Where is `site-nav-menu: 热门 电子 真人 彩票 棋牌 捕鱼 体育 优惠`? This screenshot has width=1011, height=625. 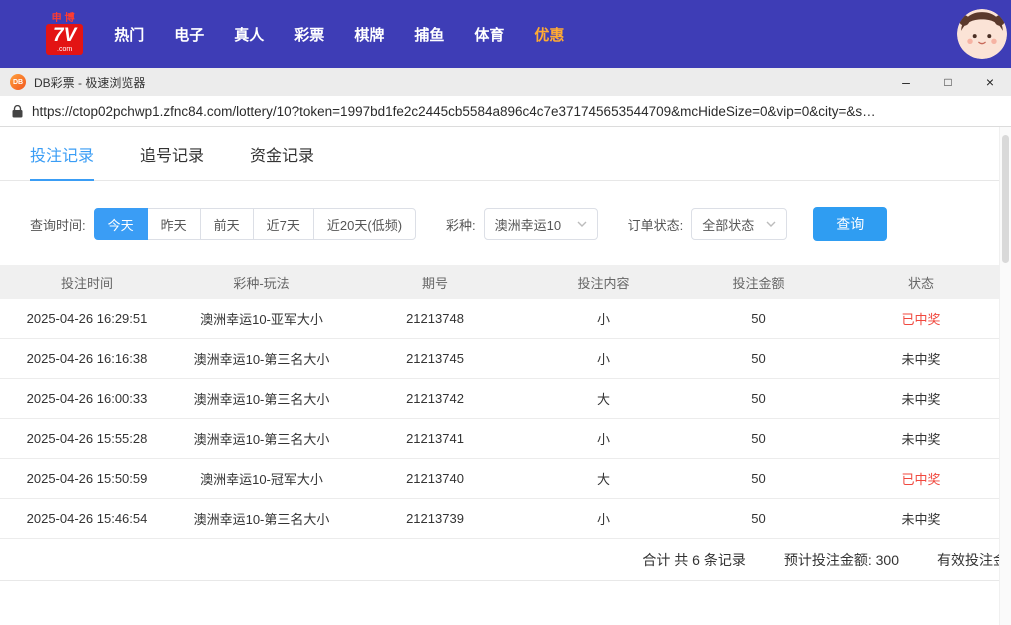
site-nav-menu: 热门 电子 真人 彩票 棋牌 捕鱼 体育 优惠 is located at coordinates (339, 34).